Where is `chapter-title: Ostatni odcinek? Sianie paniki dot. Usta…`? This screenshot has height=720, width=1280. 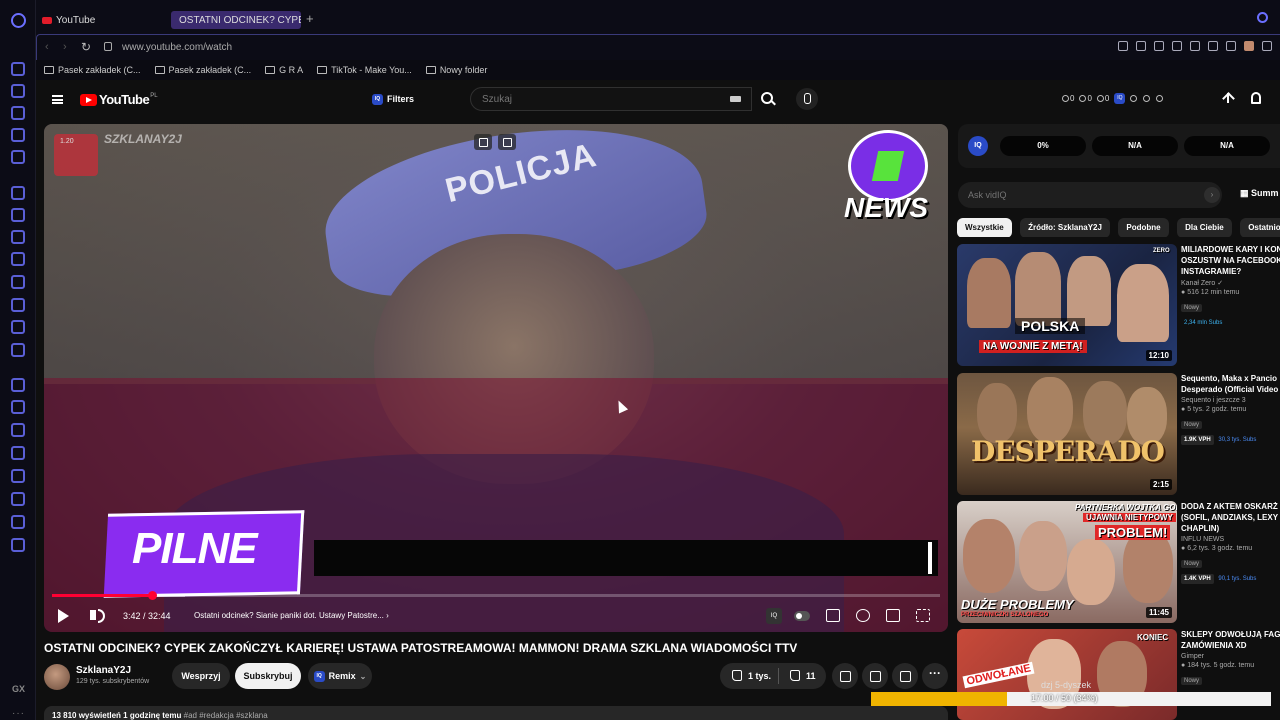
chapter-title: Ostatni odcinek? Sianie paniki dot. Usta… is located at coordinates (291, 615).